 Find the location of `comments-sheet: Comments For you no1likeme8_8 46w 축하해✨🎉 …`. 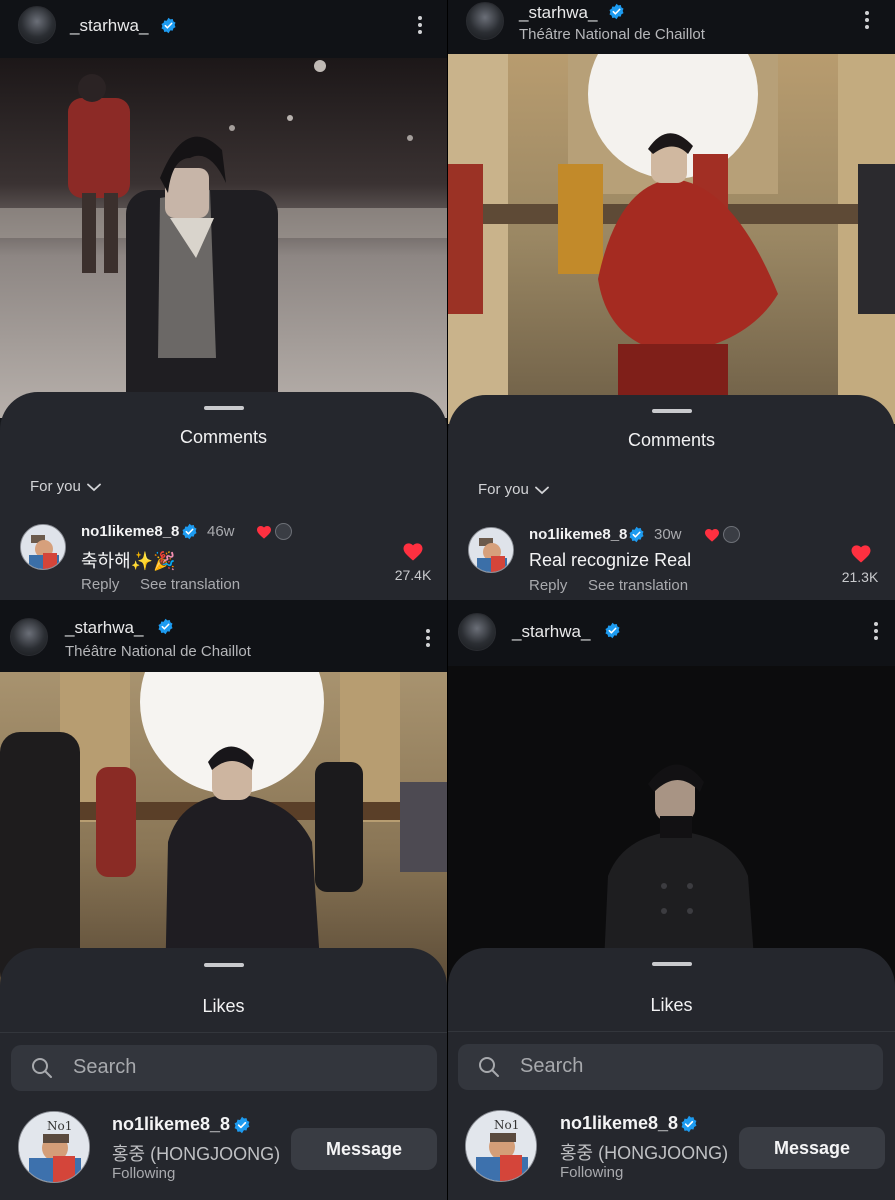

comments-sheet: Comments For you no1likeme8_8 46w 축하해✨🎉 … is located at coordinates (223, 496).